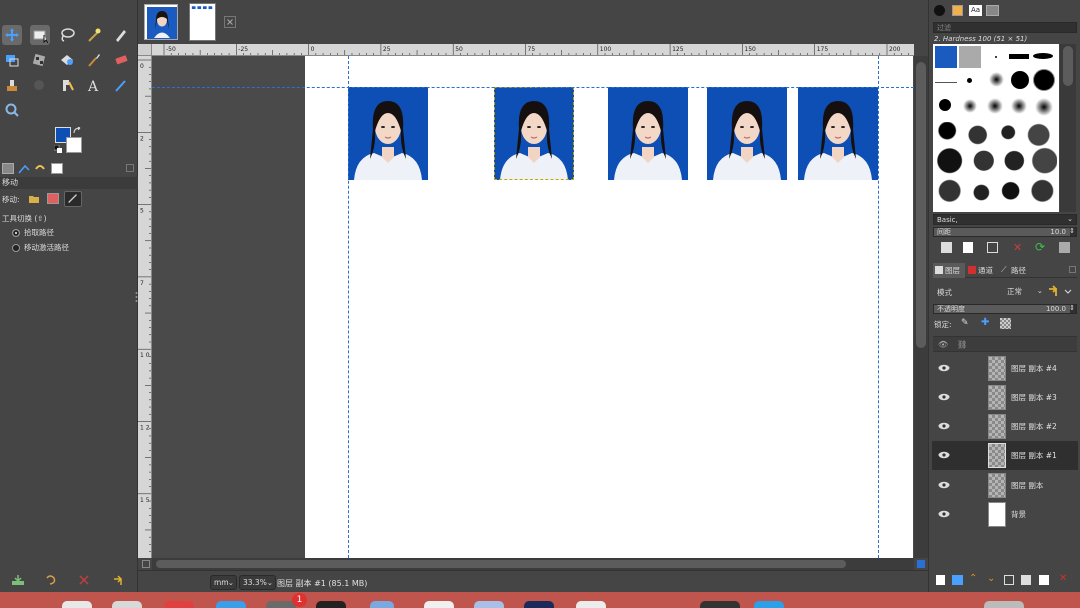 The image size is (1080, 608). I want to click on clone-tool-icon, so click(12, 85).